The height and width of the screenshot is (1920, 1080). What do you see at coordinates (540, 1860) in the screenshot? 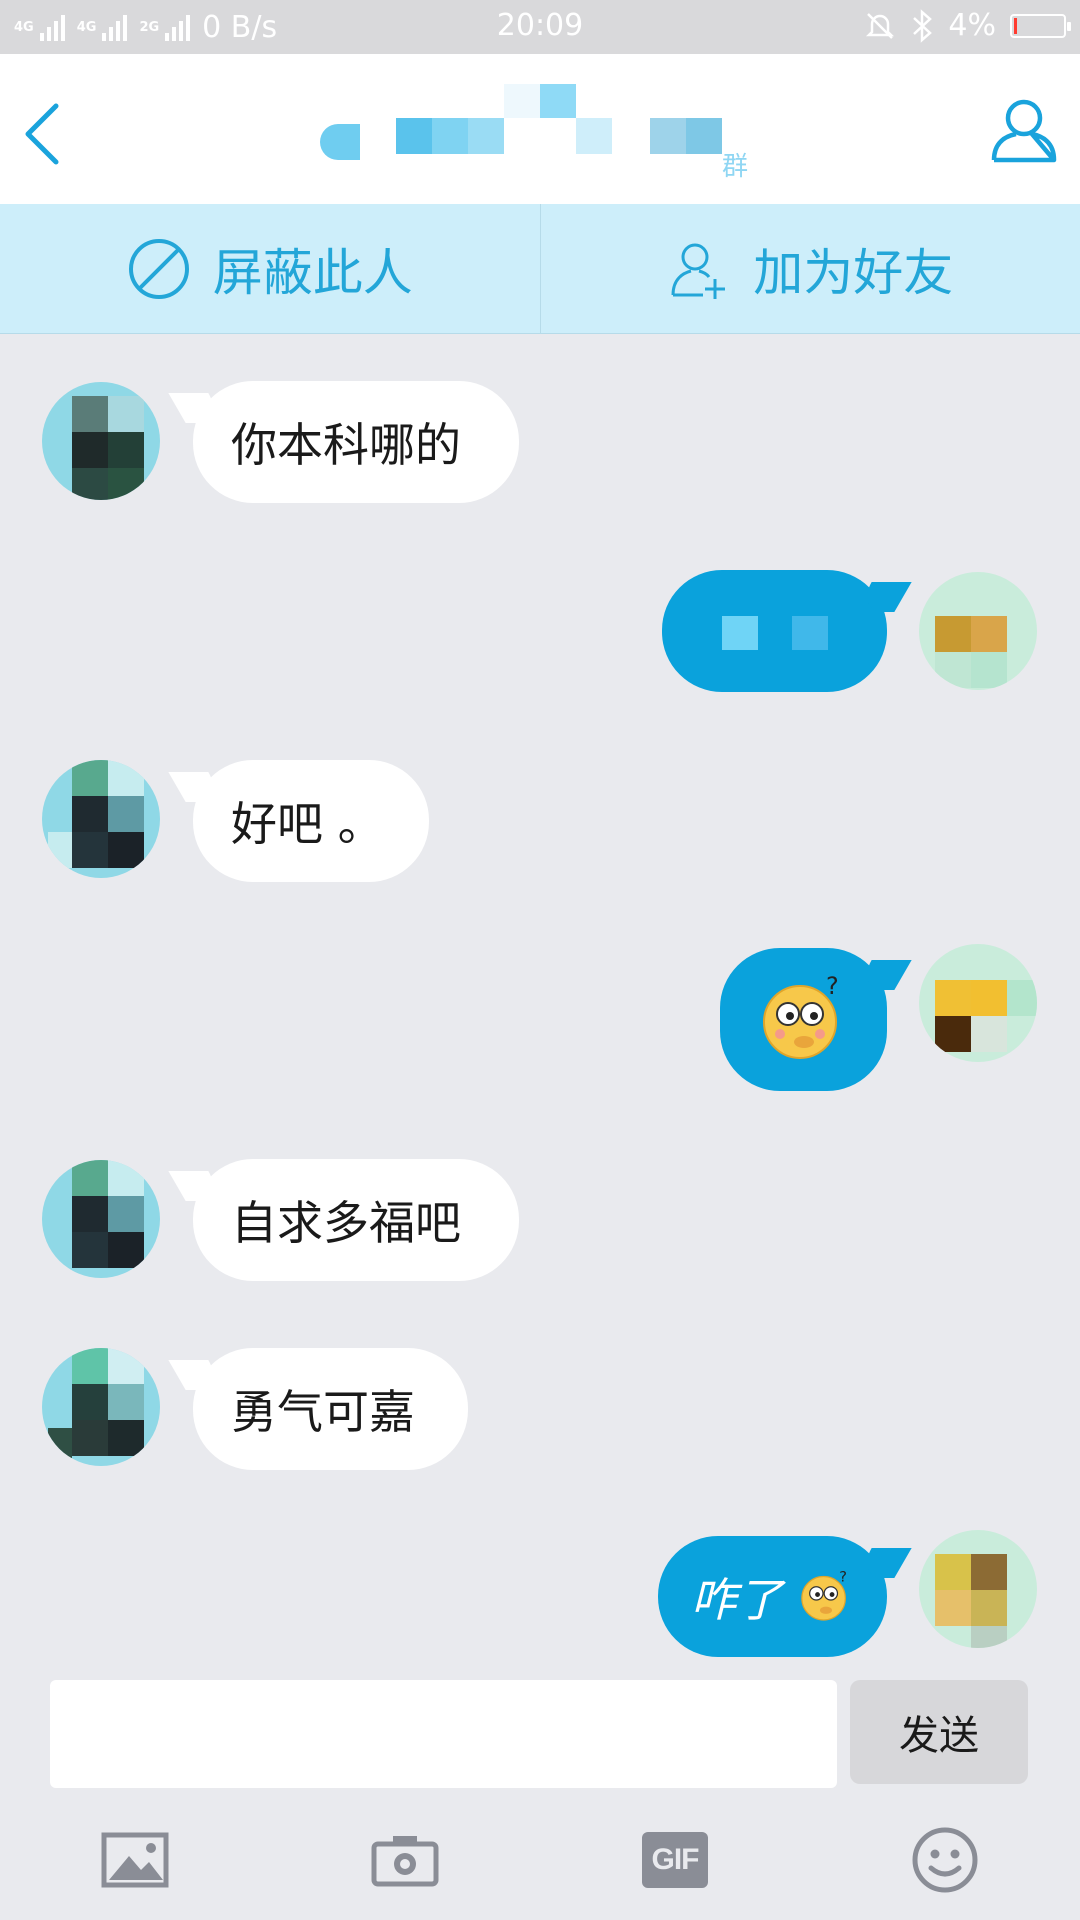
I see `composer-toolbar: GIF` at bounding box center [540, 1860].